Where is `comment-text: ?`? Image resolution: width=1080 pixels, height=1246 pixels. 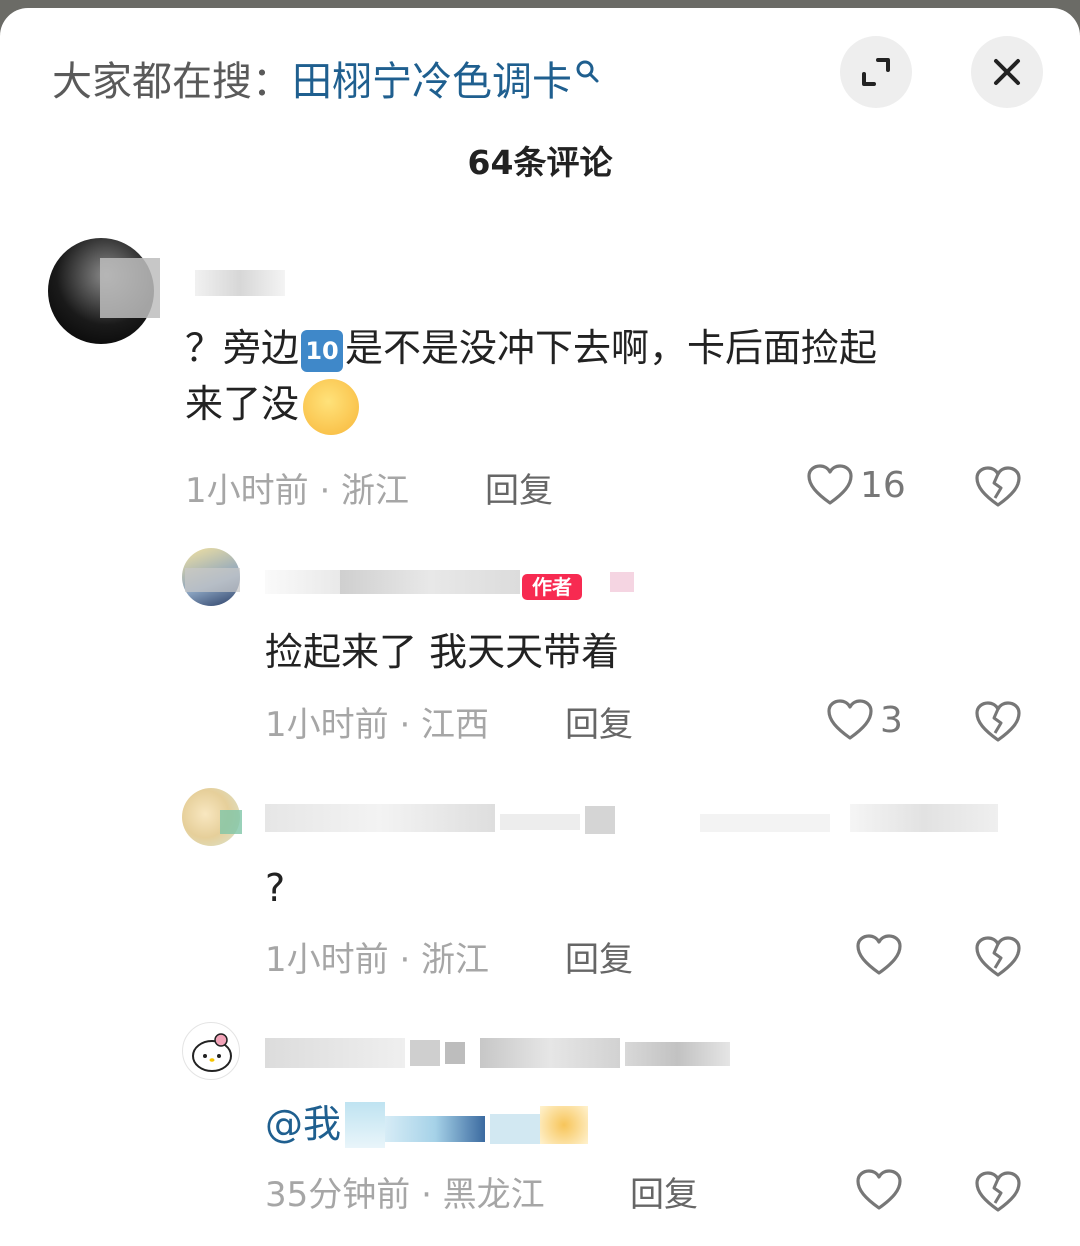 comment-text: ? is located at coordinates (275, 888).